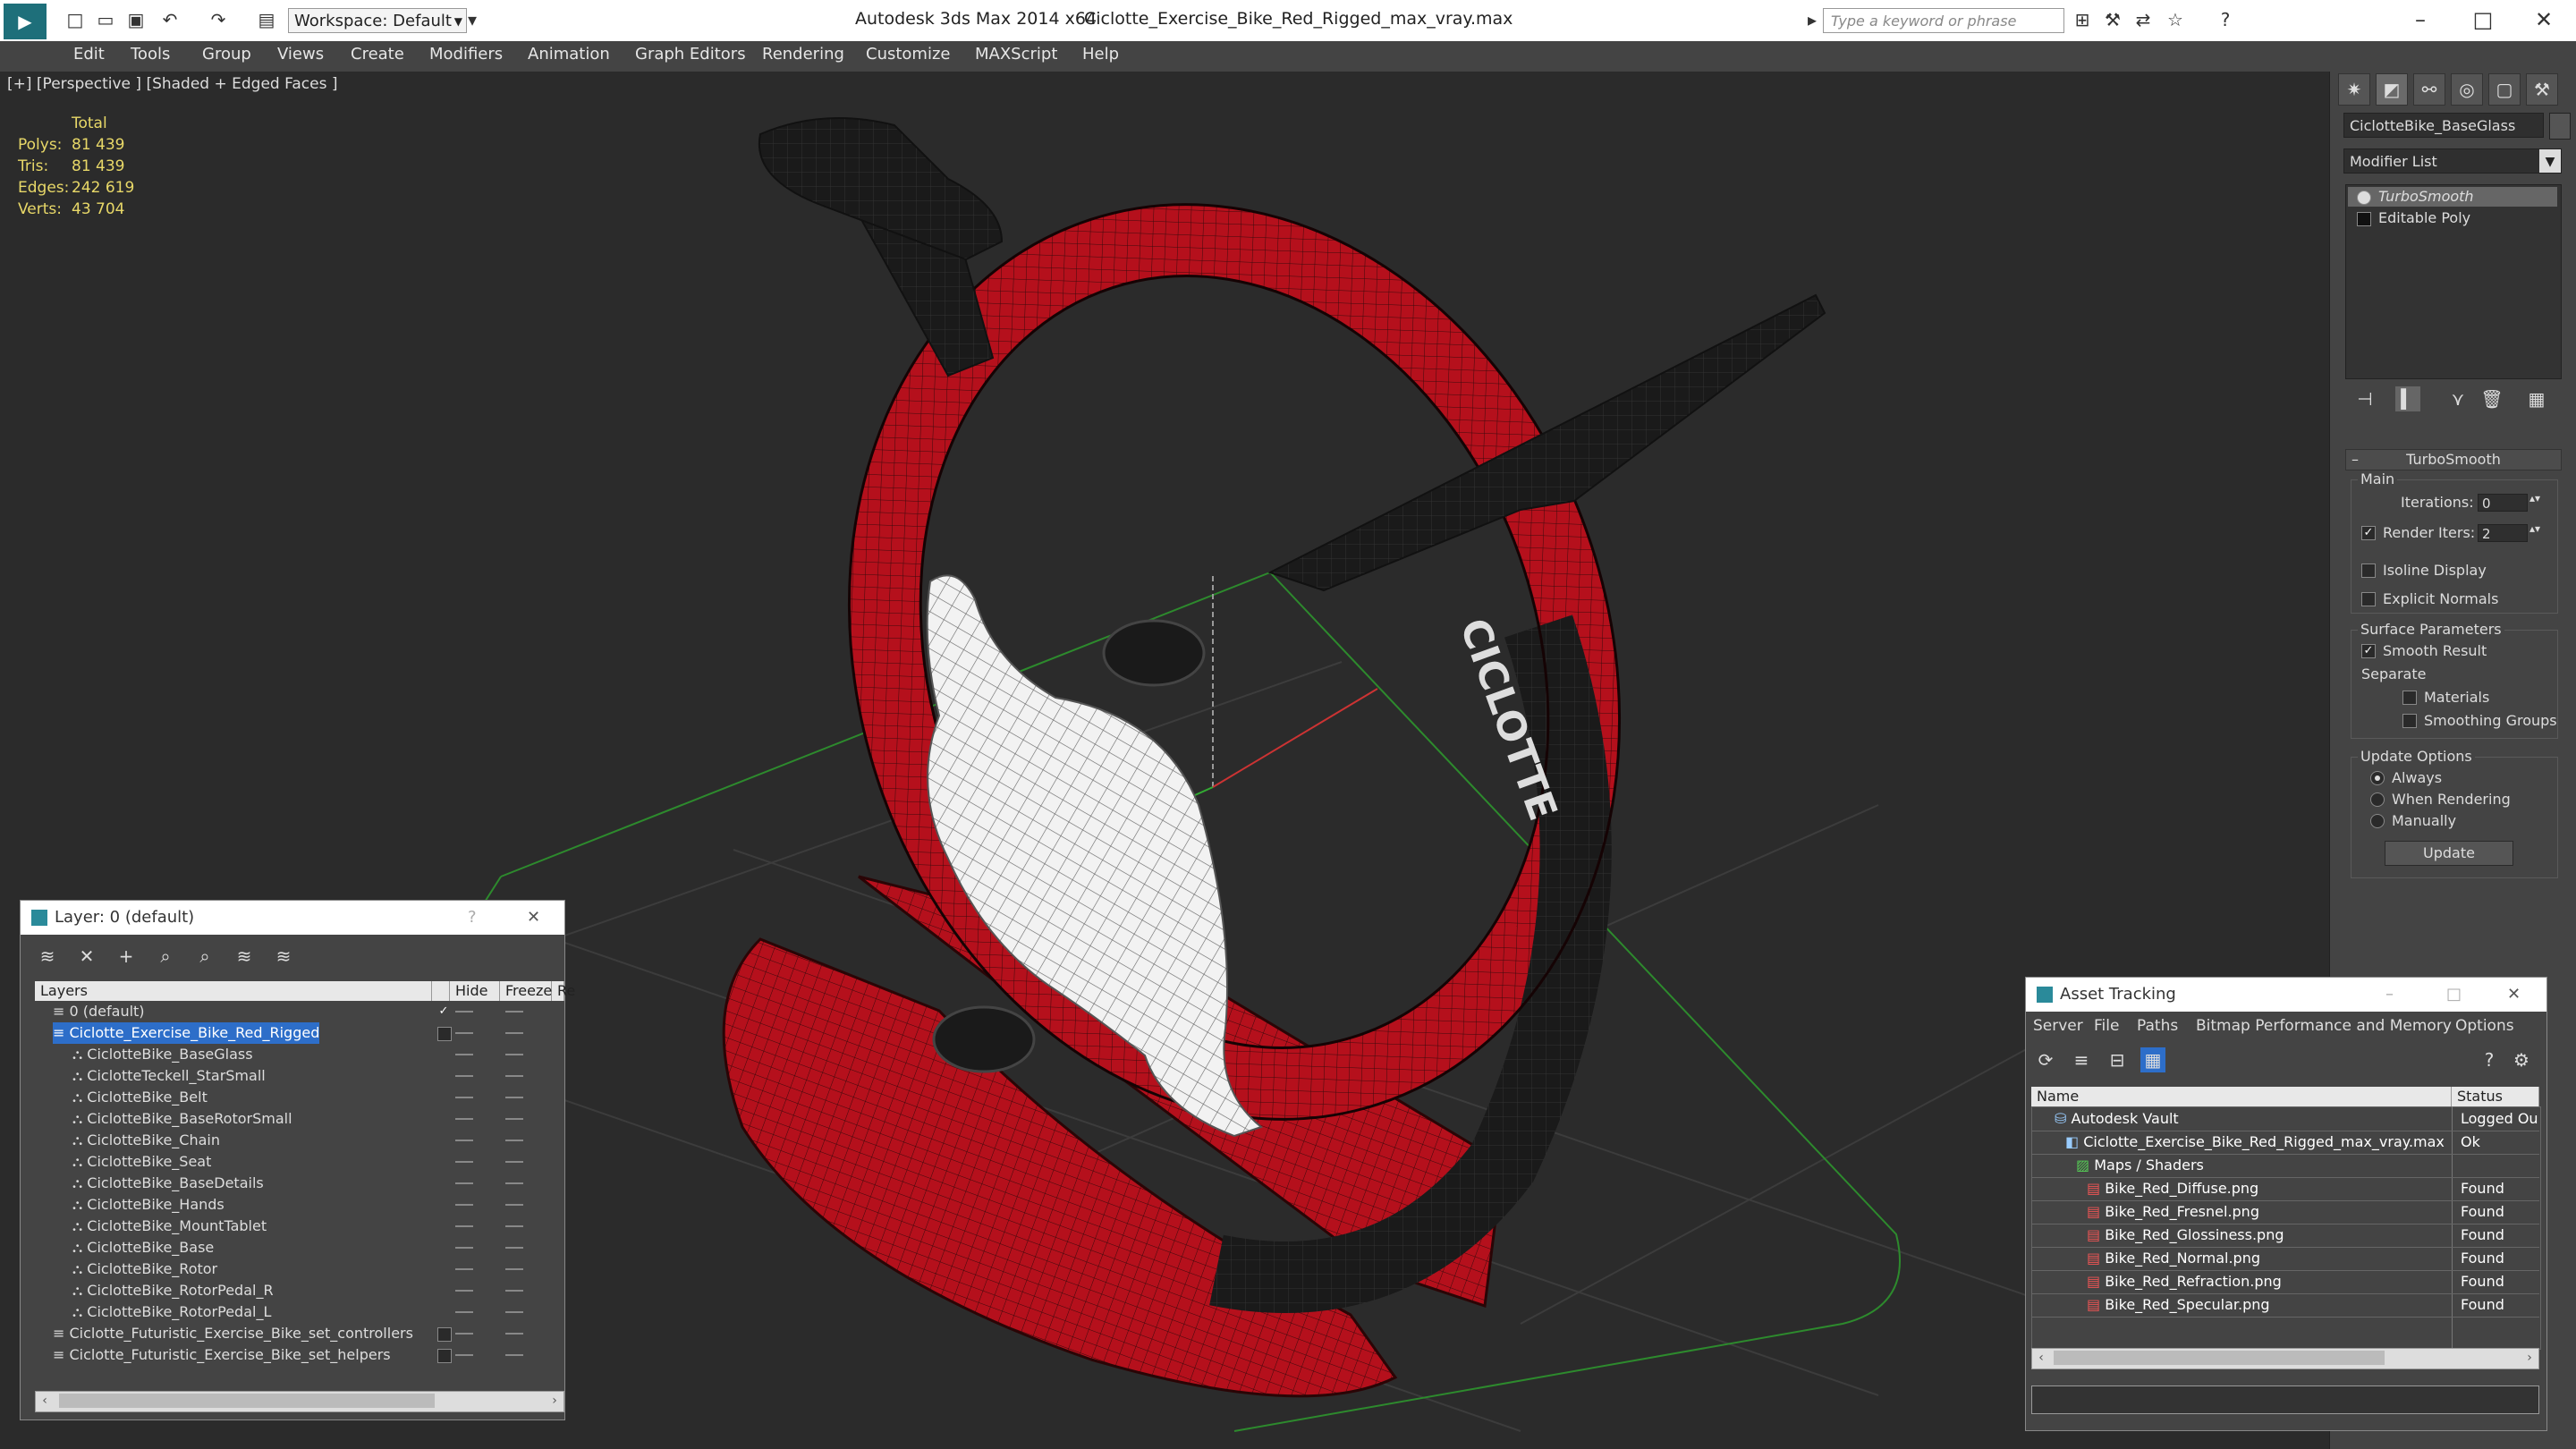  I want to click on smoothing-groups-checkbox, so click(2409, 721).